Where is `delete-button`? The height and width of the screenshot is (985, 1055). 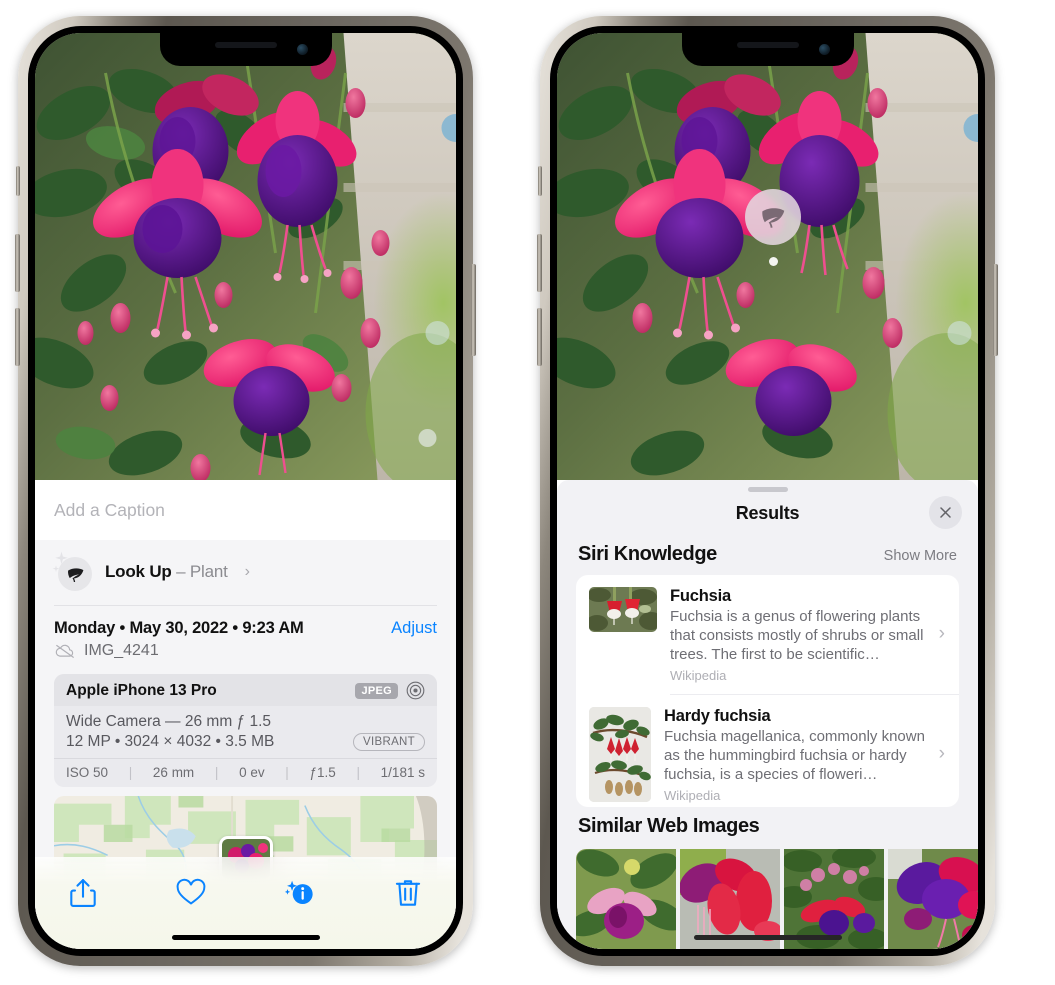
delete-button is located at coordinates (408, 893).